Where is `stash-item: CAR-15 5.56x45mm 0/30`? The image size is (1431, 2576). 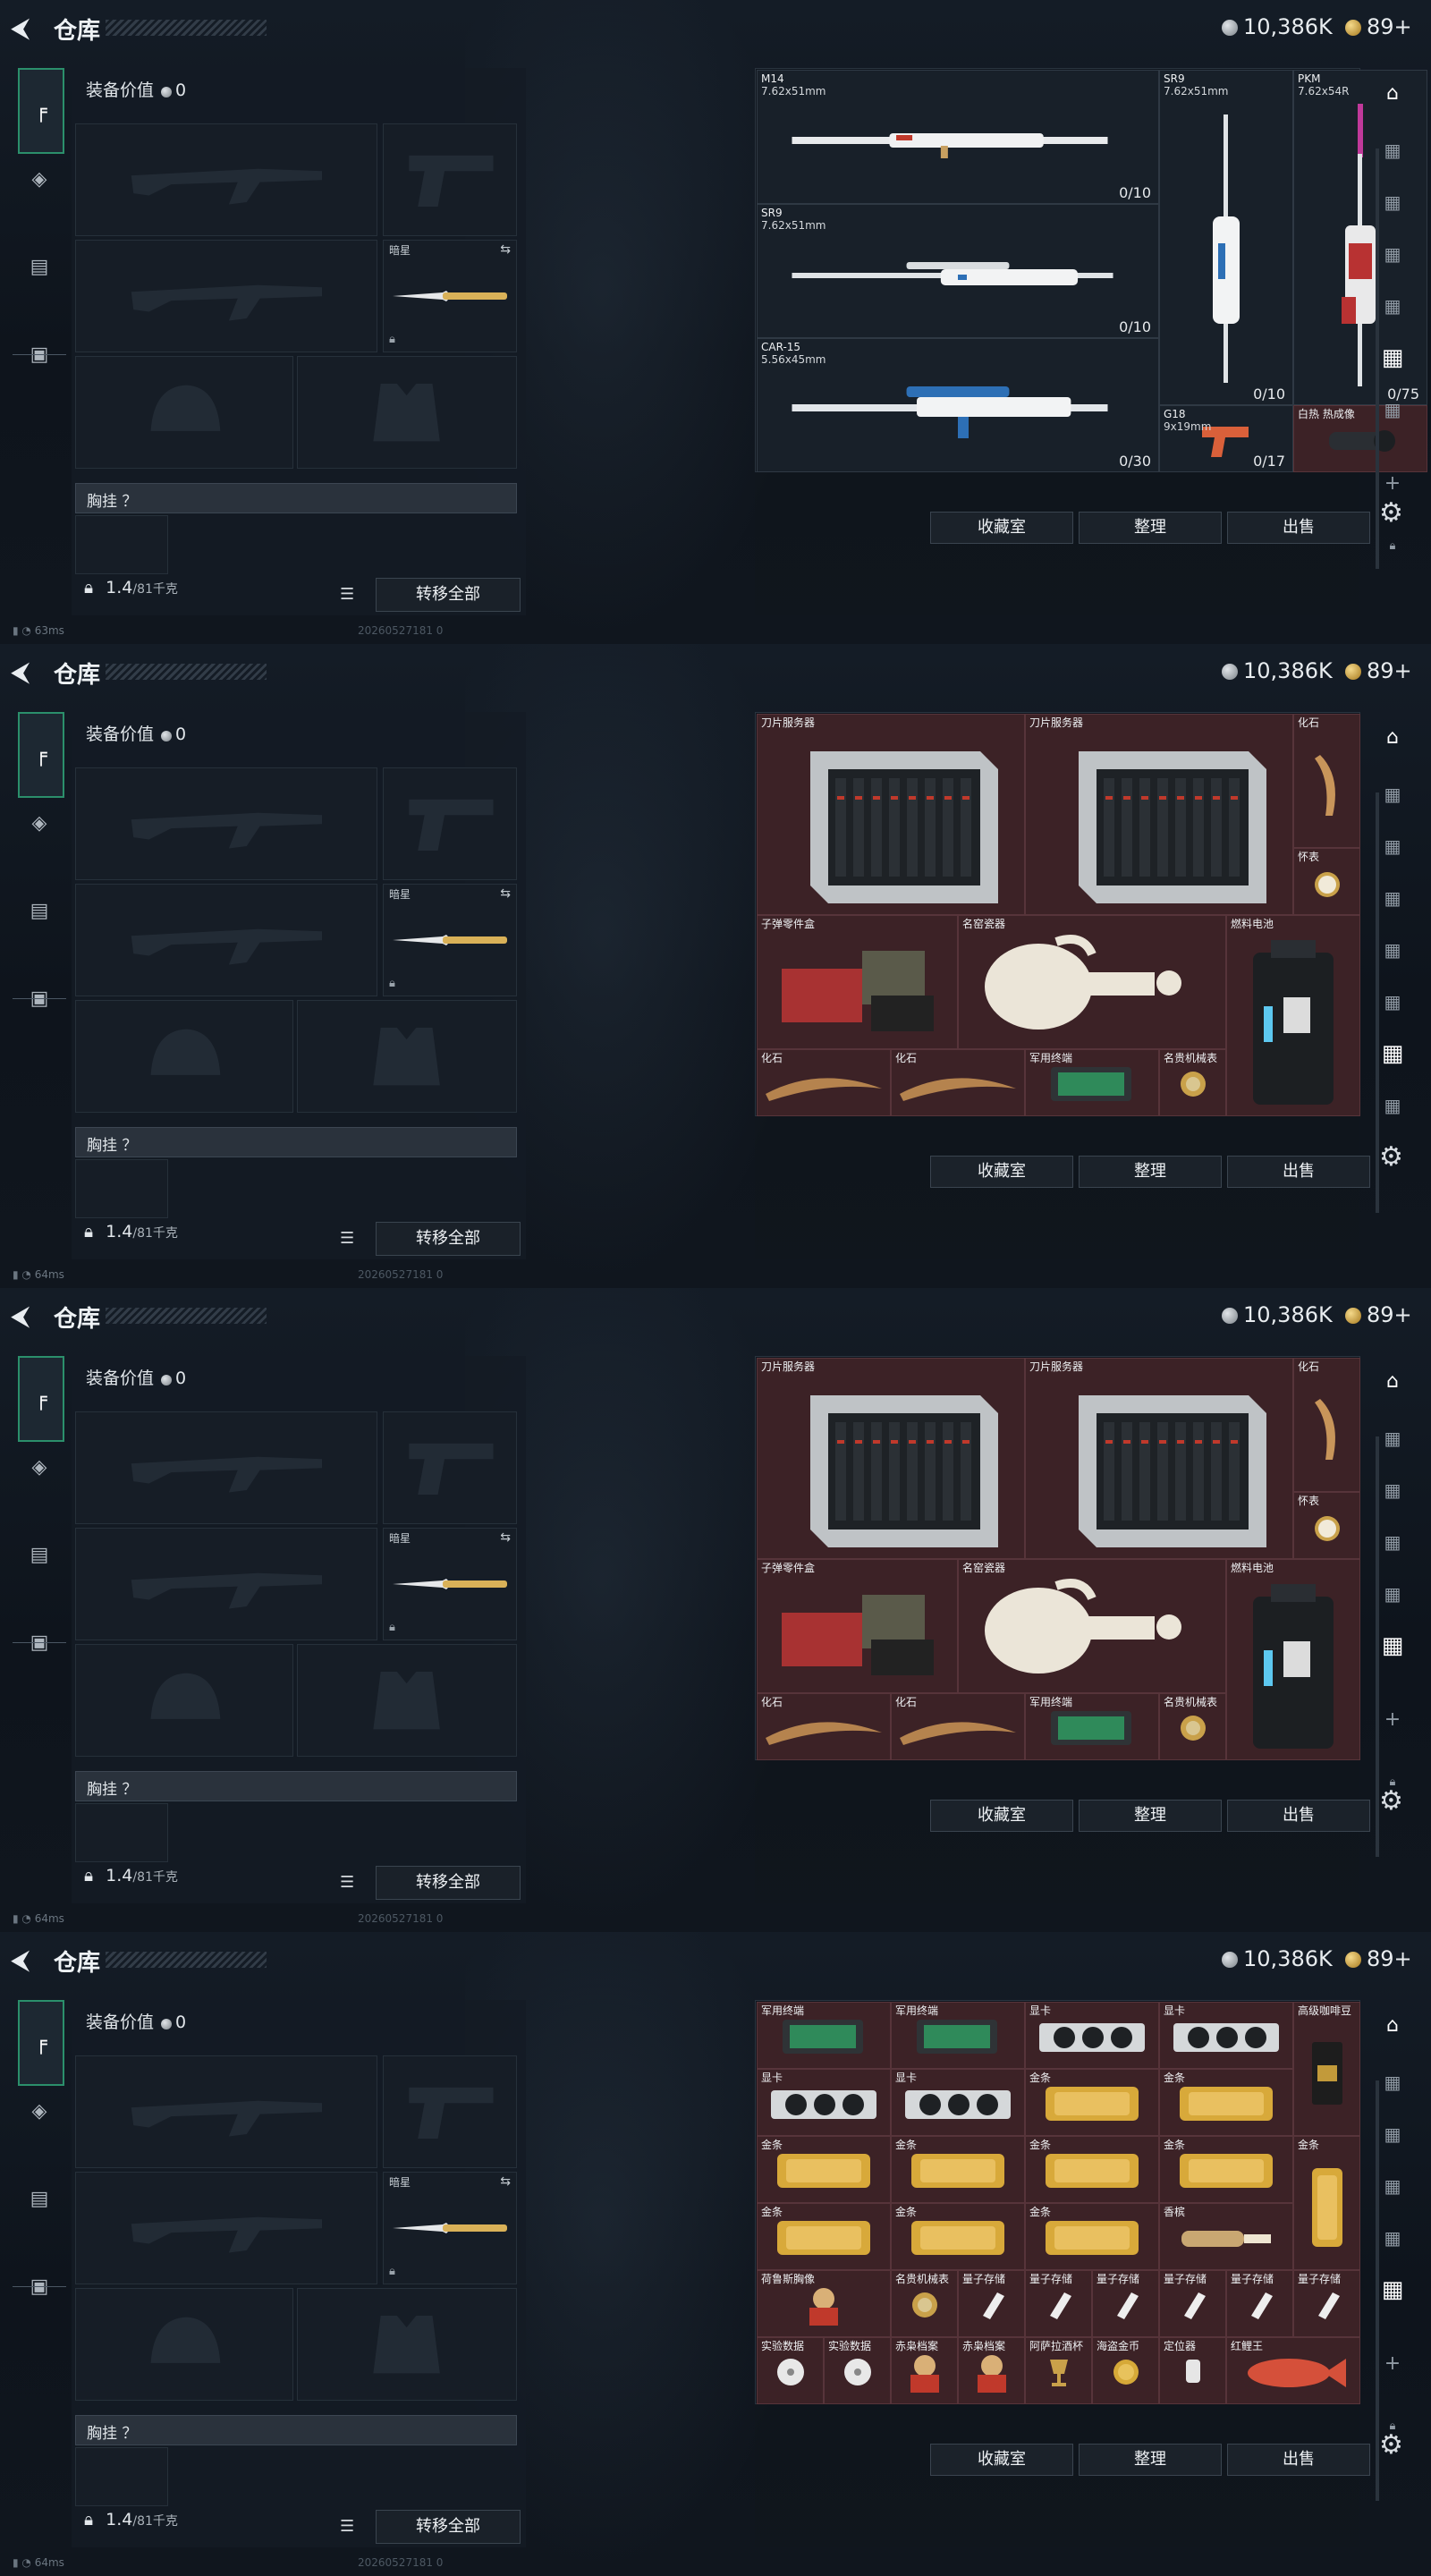 stash-item: CAR-15 5.56x45mm 0/30 is located at coordinates (958, 405).